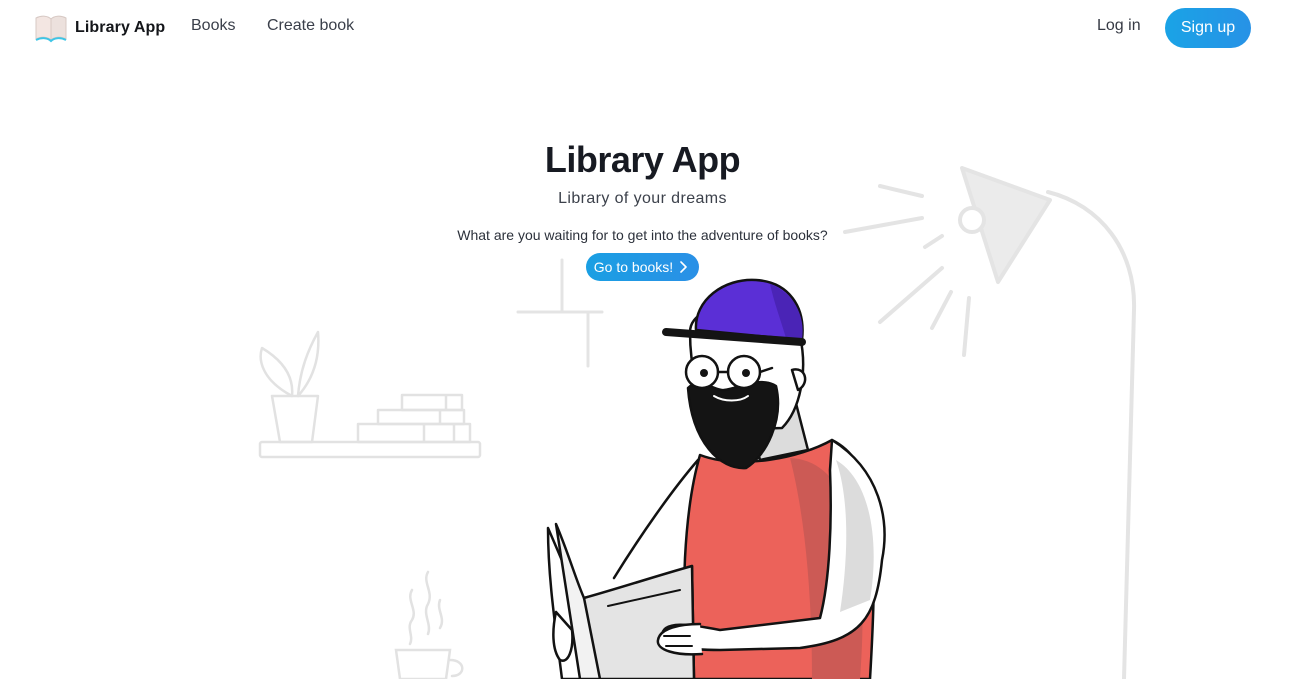  Describe the element at coordinates (1208, 28) in the screenshot. I see `signup-button: Sign up` at that location.